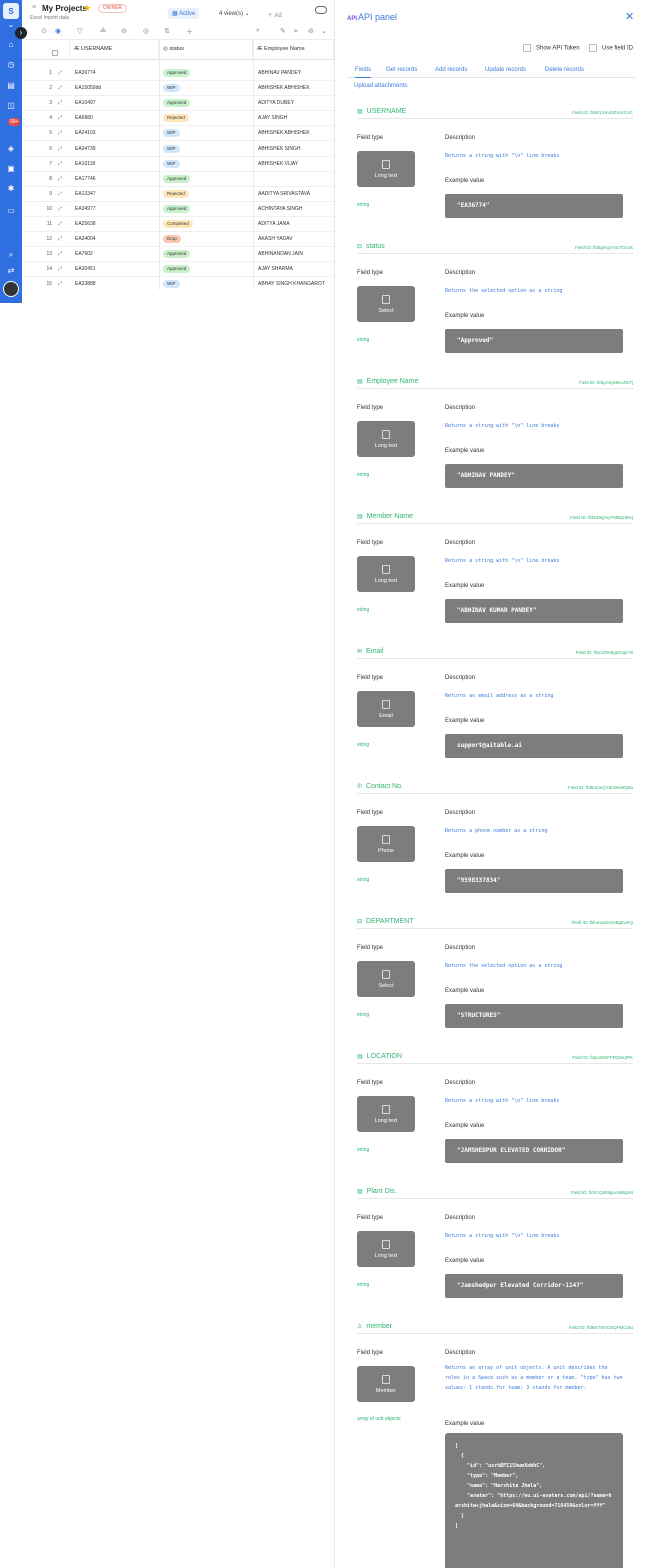  What do you see at coordinates (11, 106) in the screenshot?
I see `apps-icon: ◫` at bounding box center [11, 106].